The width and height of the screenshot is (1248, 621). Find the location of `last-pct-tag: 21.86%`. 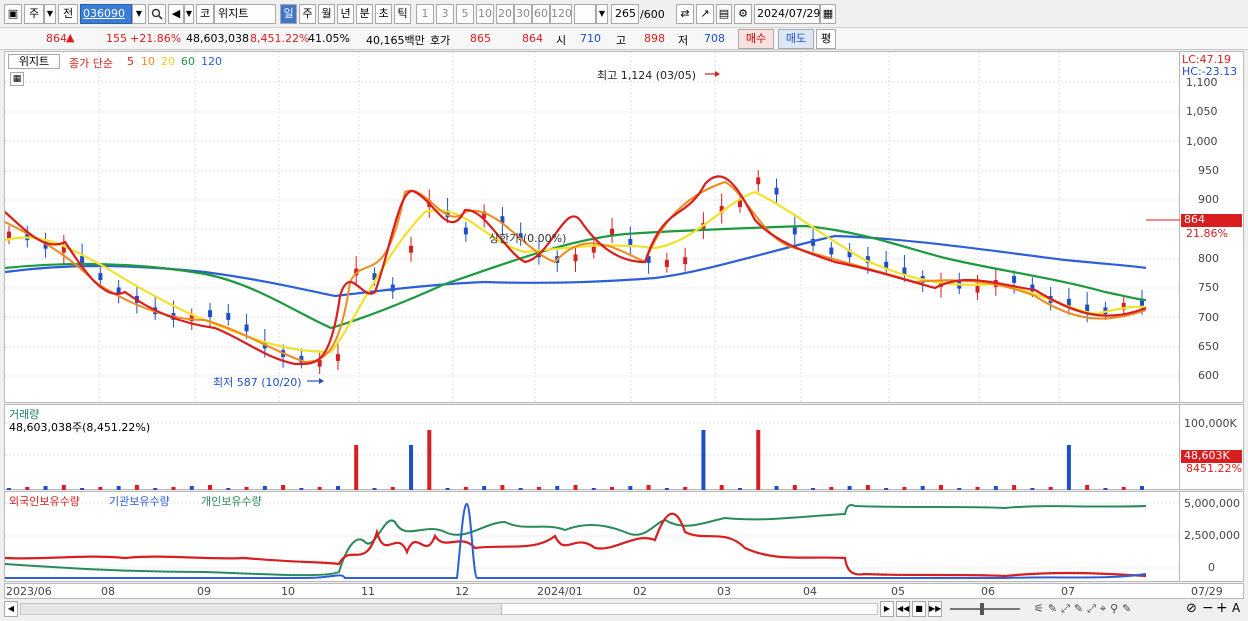

last-pct-tag: 21.86% is located at coordinates (1207, 233).